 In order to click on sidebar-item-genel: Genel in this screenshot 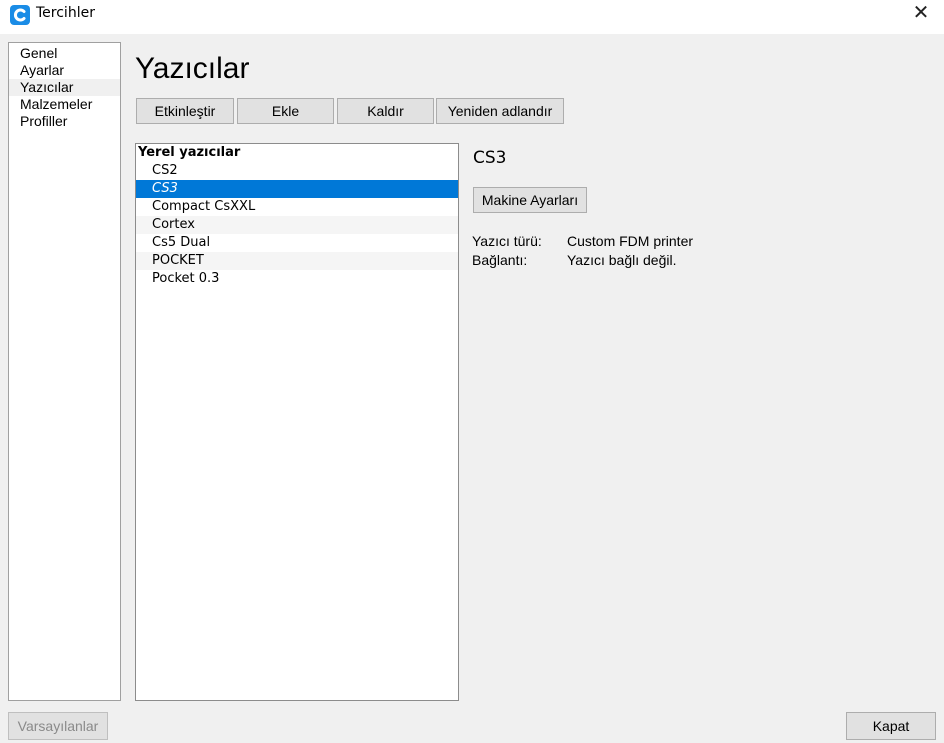, I will do `click(64, 53)`.